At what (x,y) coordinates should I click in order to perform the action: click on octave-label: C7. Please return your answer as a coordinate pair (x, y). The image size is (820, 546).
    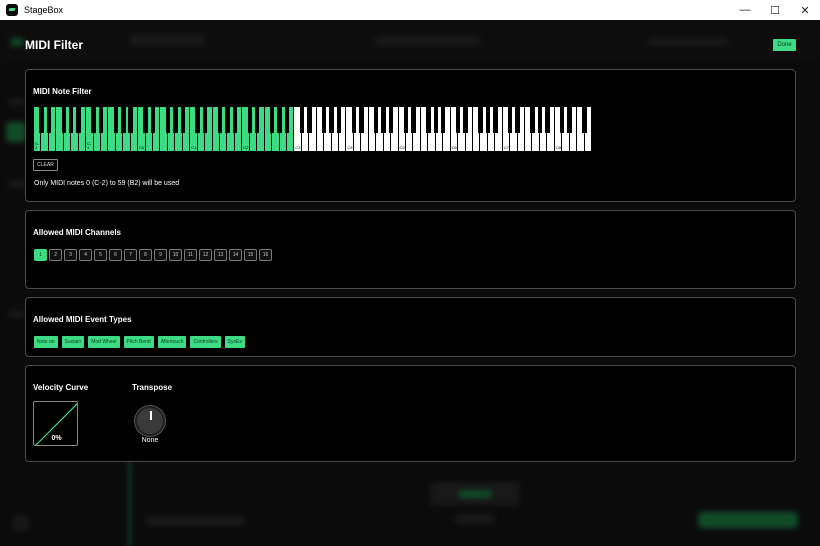
    Looking at the image, I should click on (506, 147).